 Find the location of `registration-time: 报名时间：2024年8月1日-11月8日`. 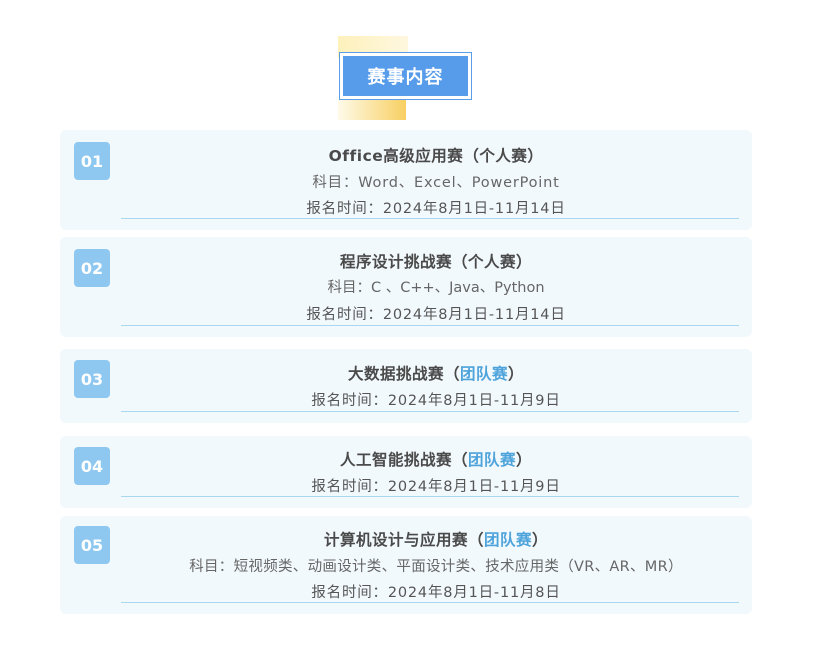

registration-time: 报名时间：2024年8月1日-11月8日 is located at coordinates (436, 593).